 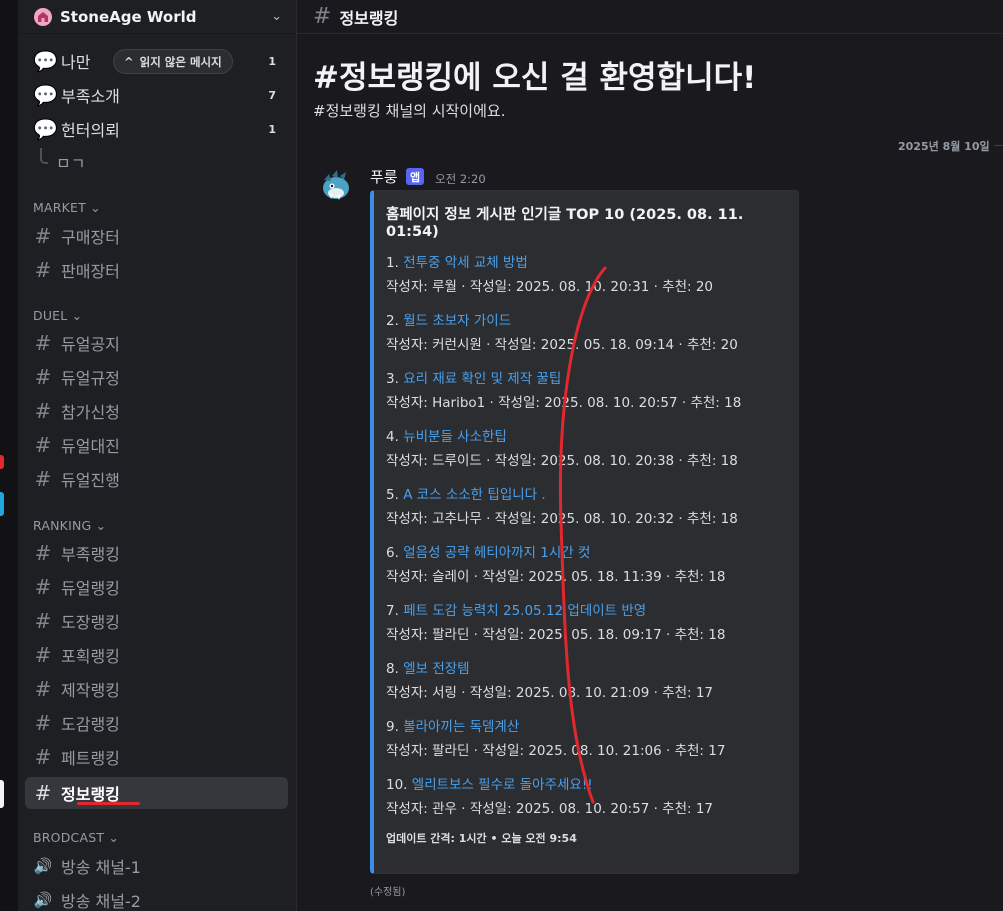 What do you see at coordinates (156, 866) in the screenshot?
I see `channel-item: 🔊 방송 채널-1` at bounding box center [156, 866].